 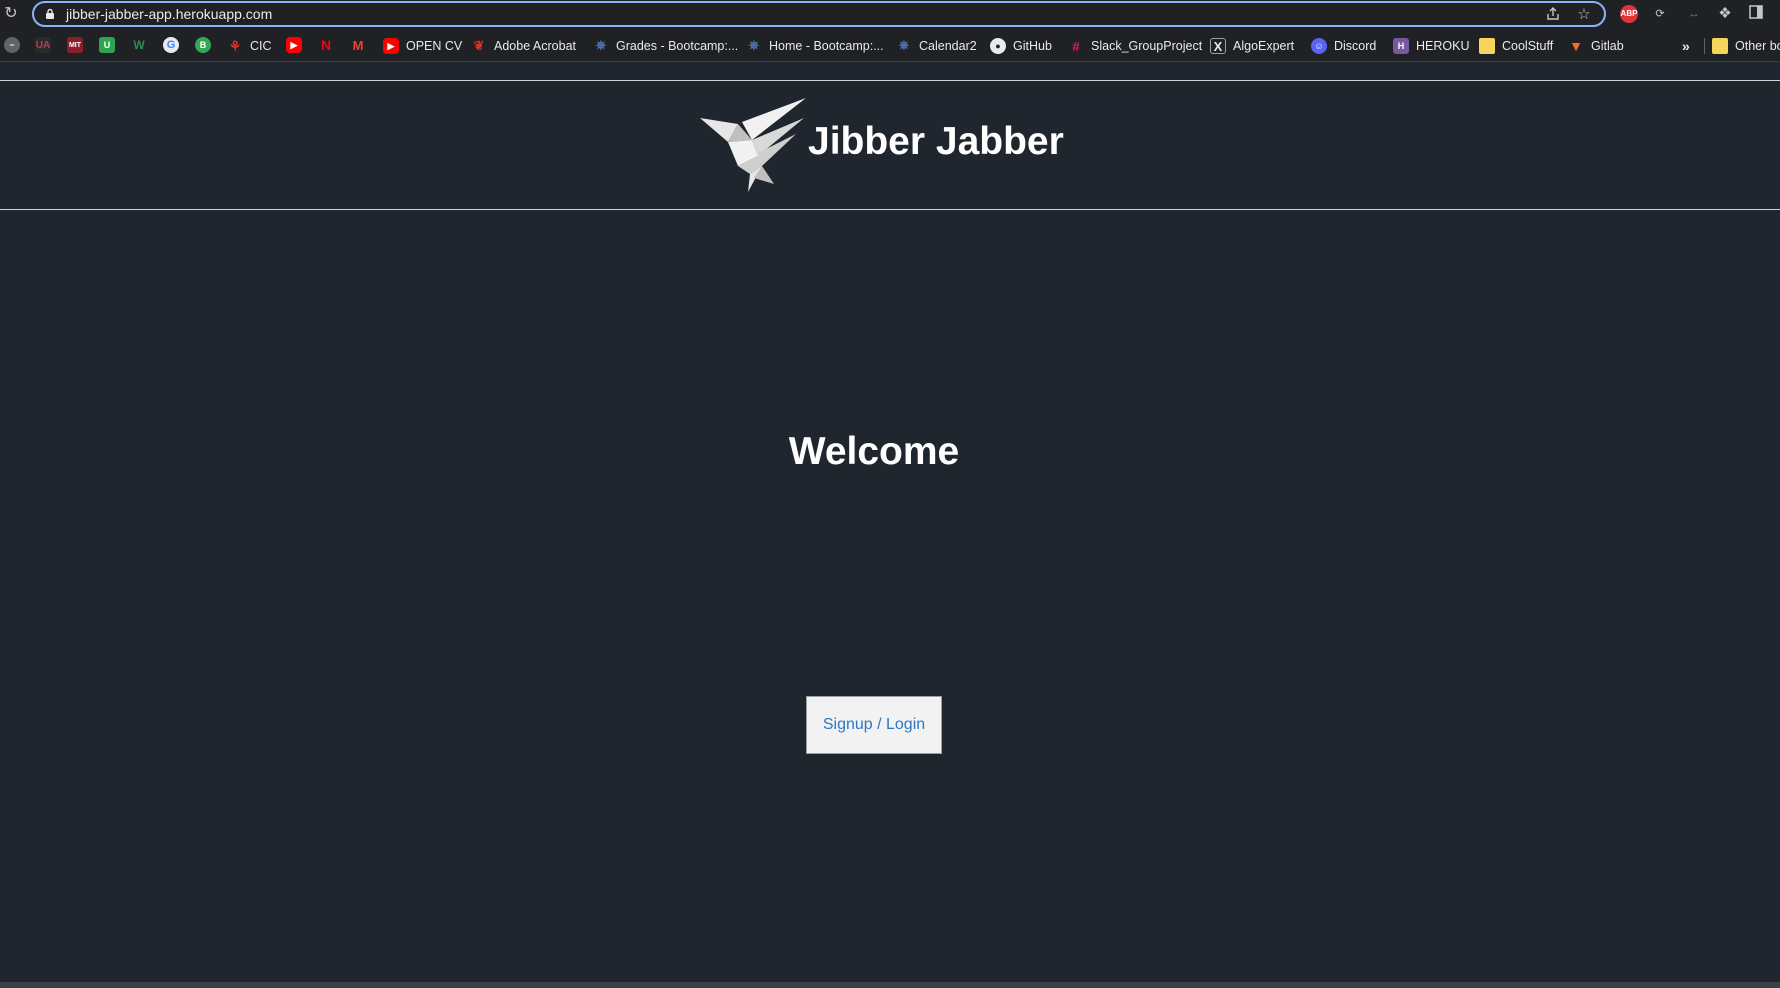 I want to click on star-icon: ☆, so click(x=1584, y=15).